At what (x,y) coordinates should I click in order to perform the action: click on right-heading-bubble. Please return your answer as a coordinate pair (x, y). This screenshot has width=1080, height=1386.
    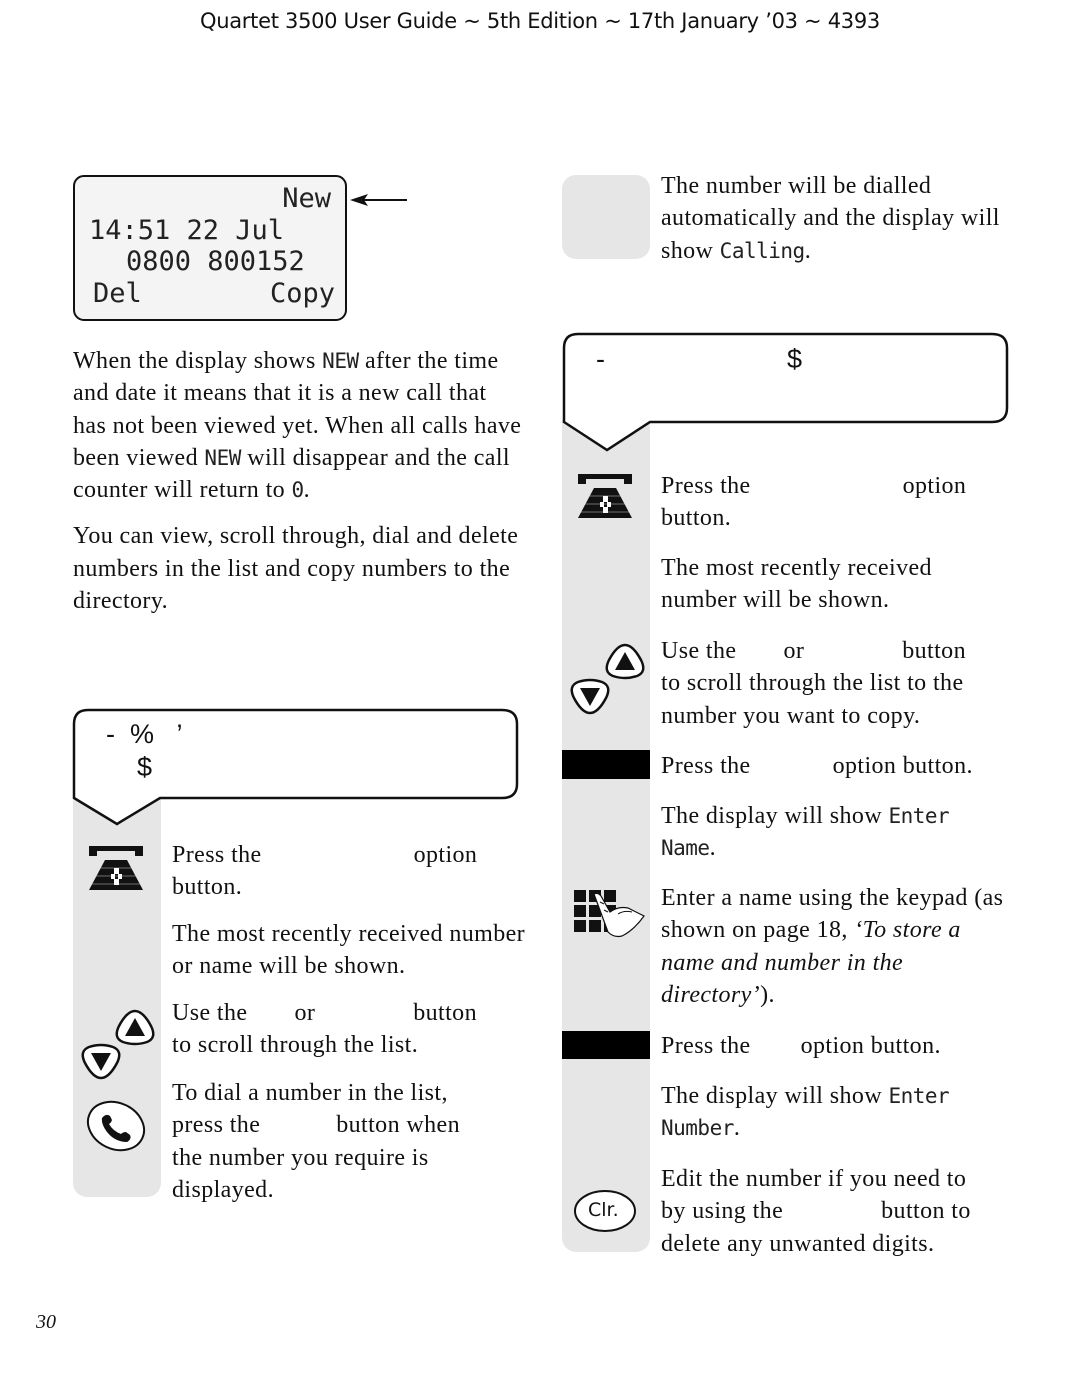
    Looking at the image, I should click on (785, 392).